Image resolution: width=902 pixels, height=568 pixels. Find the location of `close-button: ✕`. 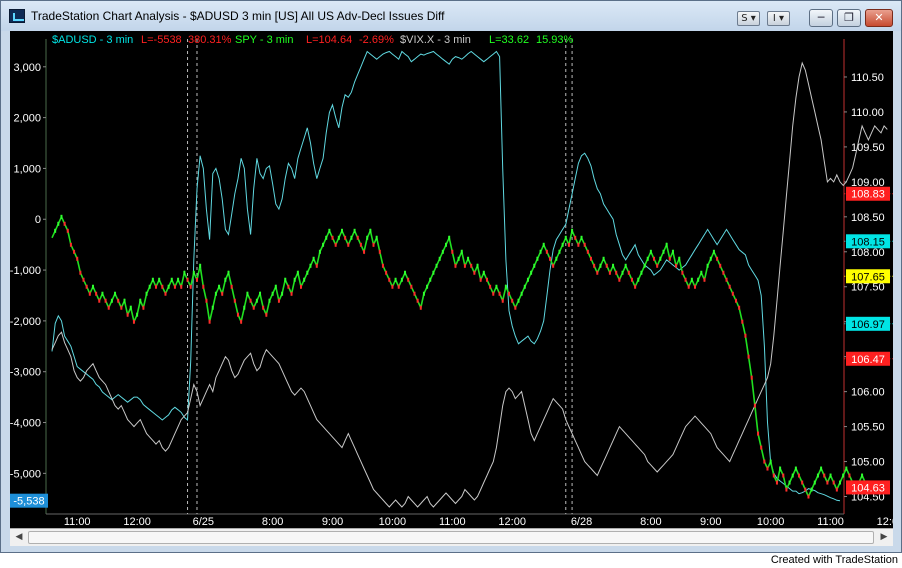

close-button: ✕ is located at coordinates (879, 18).